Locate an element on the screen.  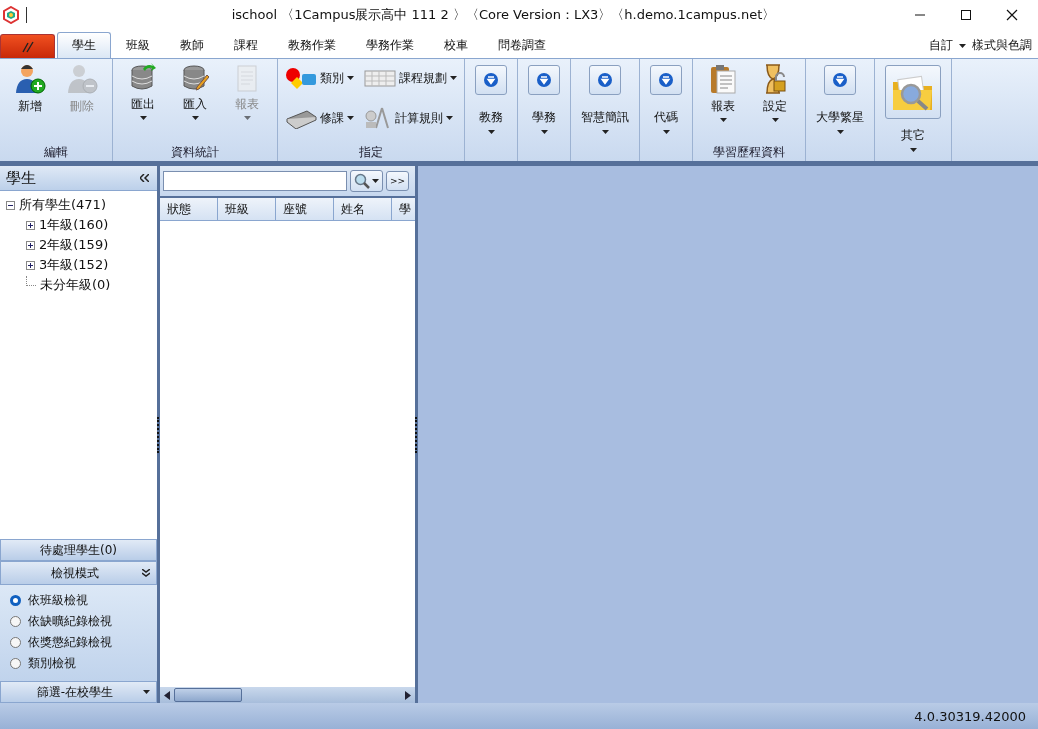
pending-students-button: 待處理學生(0) is located at coordinates (78, 550).